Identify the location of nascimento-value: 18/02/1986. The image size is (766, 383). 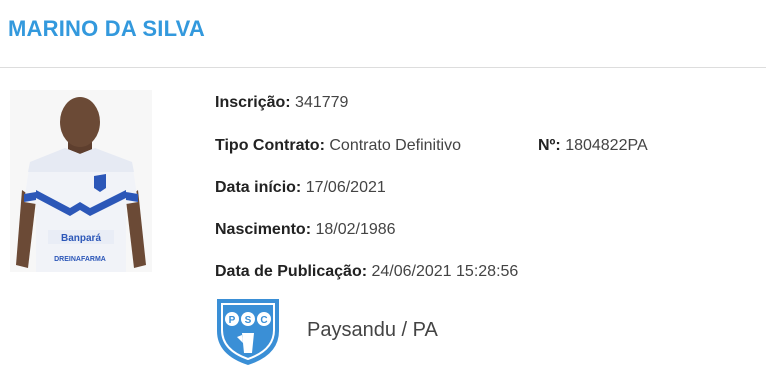
(355, 229).